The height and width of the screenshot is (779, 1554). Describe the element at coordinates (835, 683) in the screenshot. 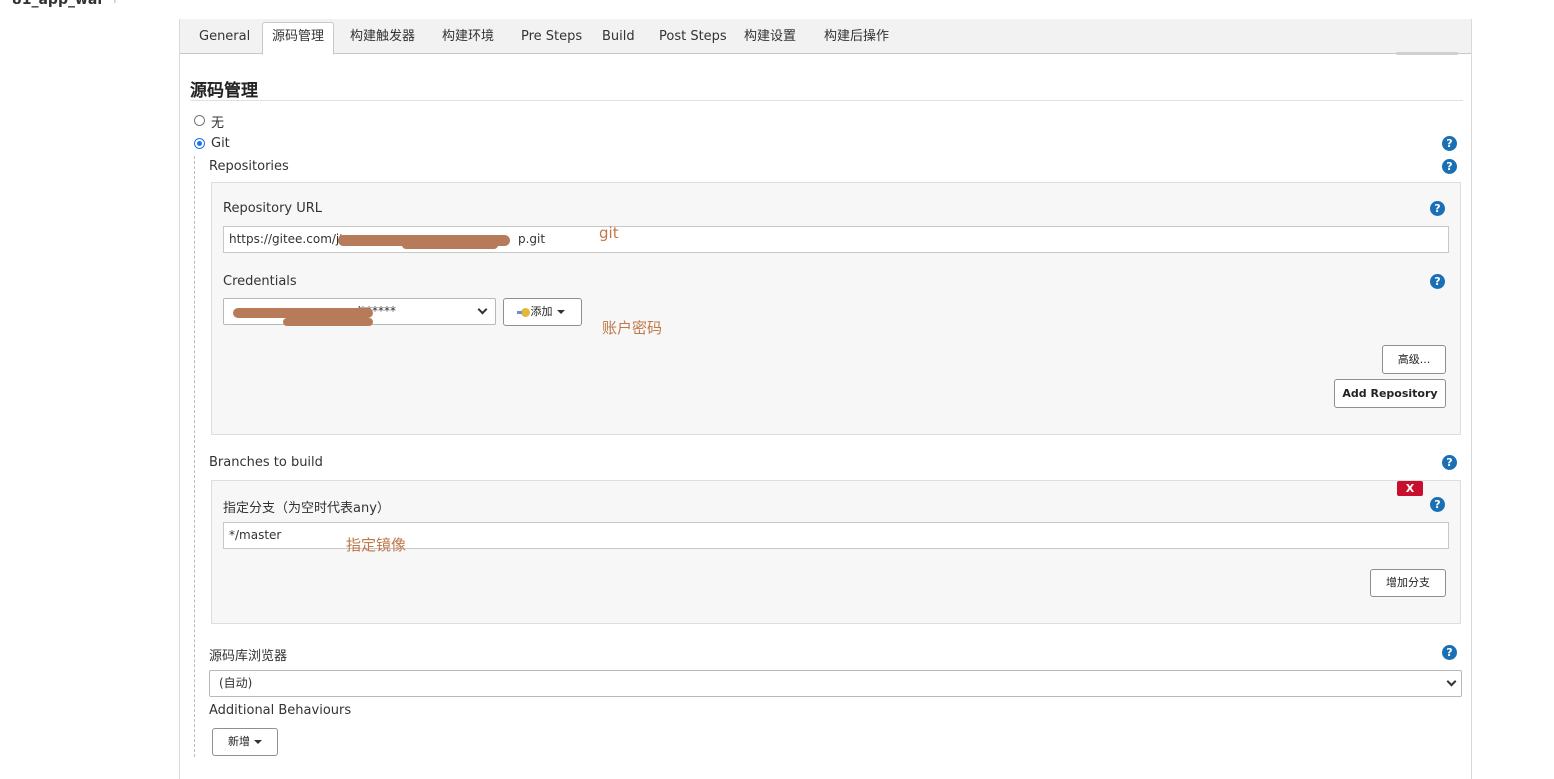

I see `repo-browser-select: (自动)` at that location.